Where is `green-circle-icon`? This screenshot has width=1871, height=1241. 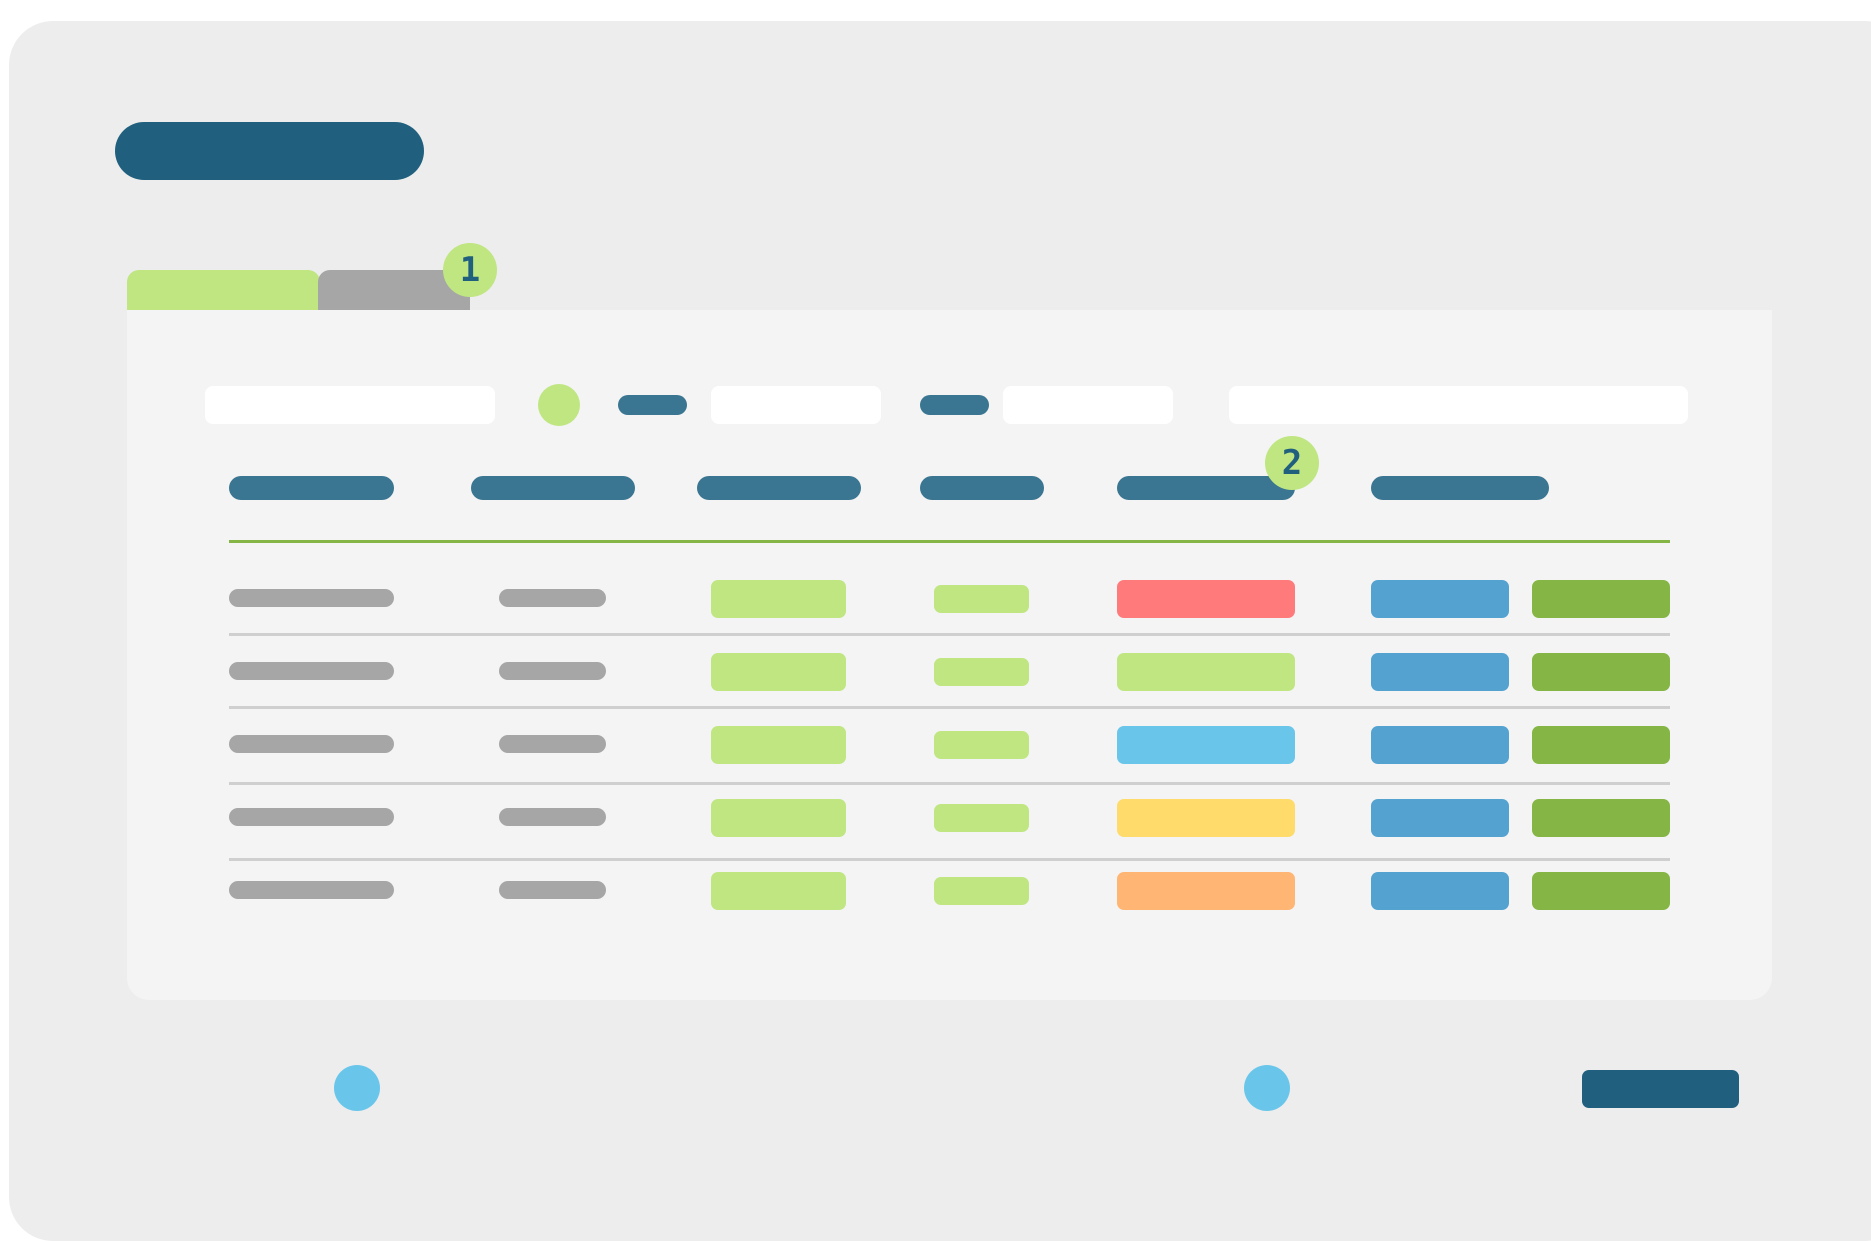
green-circle-icon is located at coordinates (559, 405).